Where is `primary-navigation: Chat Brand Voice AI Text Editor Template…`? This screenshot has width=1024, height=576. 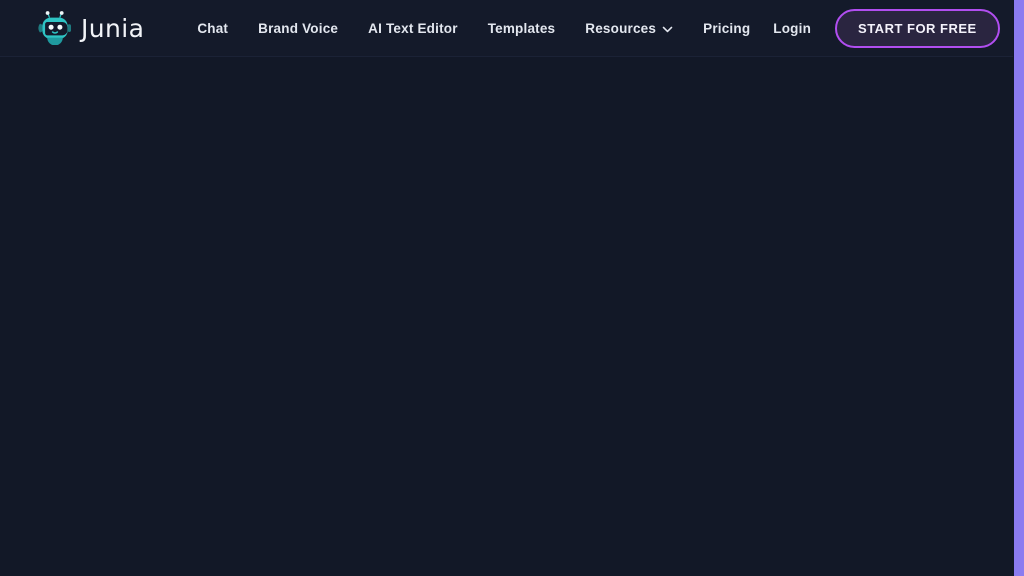
primary-navigation: Chat Brand Voice AI Text Editor Template… is located at coordinates (473, 28).